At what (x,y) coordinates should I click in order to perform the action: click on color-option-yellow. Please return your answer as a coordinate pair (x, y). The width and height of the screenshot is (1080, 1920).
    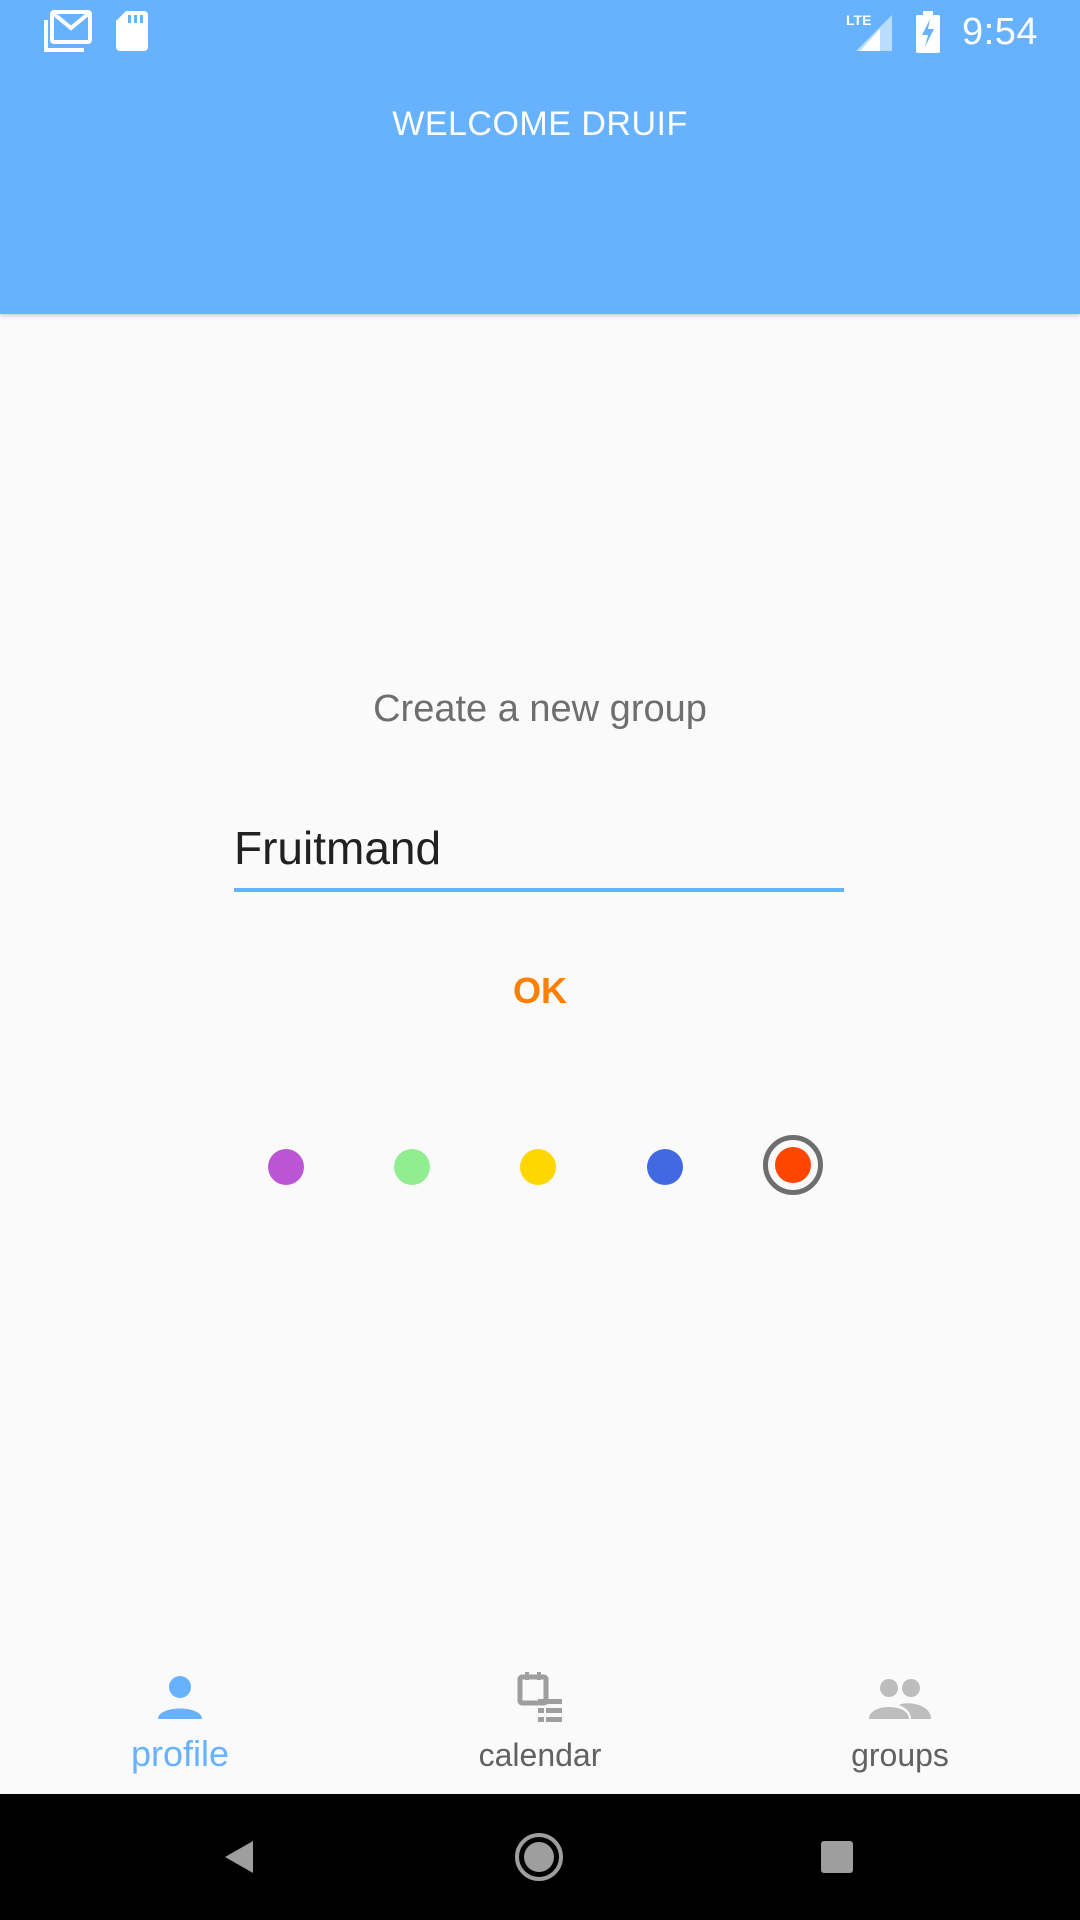
    Looking at the image, I should click on (538, 1167).